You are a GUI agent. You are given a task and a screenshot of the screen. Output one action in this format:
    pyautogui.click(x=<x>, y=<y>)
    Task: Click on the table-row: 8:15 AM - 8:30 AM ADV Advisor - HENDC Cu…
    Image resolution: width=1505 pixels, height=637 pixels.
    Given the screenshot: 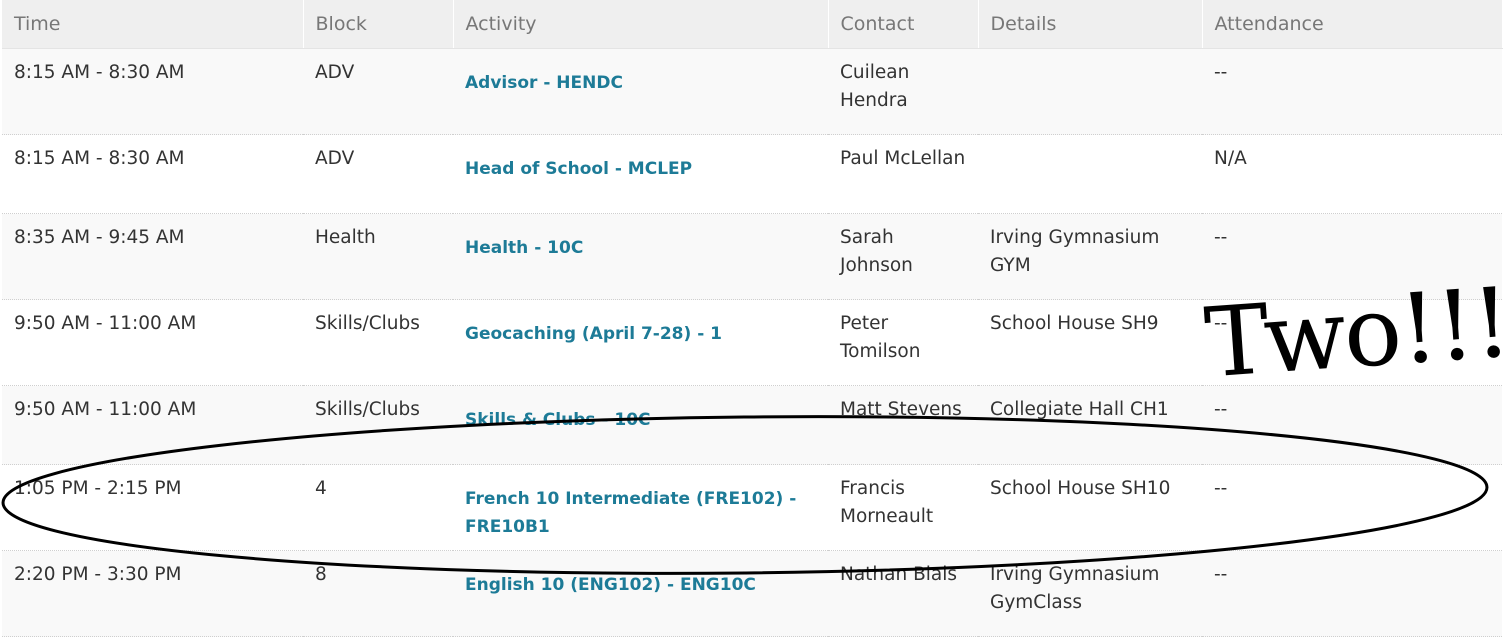 What is the action you would take?
    pyautogui.click(x=752, y=91)
    